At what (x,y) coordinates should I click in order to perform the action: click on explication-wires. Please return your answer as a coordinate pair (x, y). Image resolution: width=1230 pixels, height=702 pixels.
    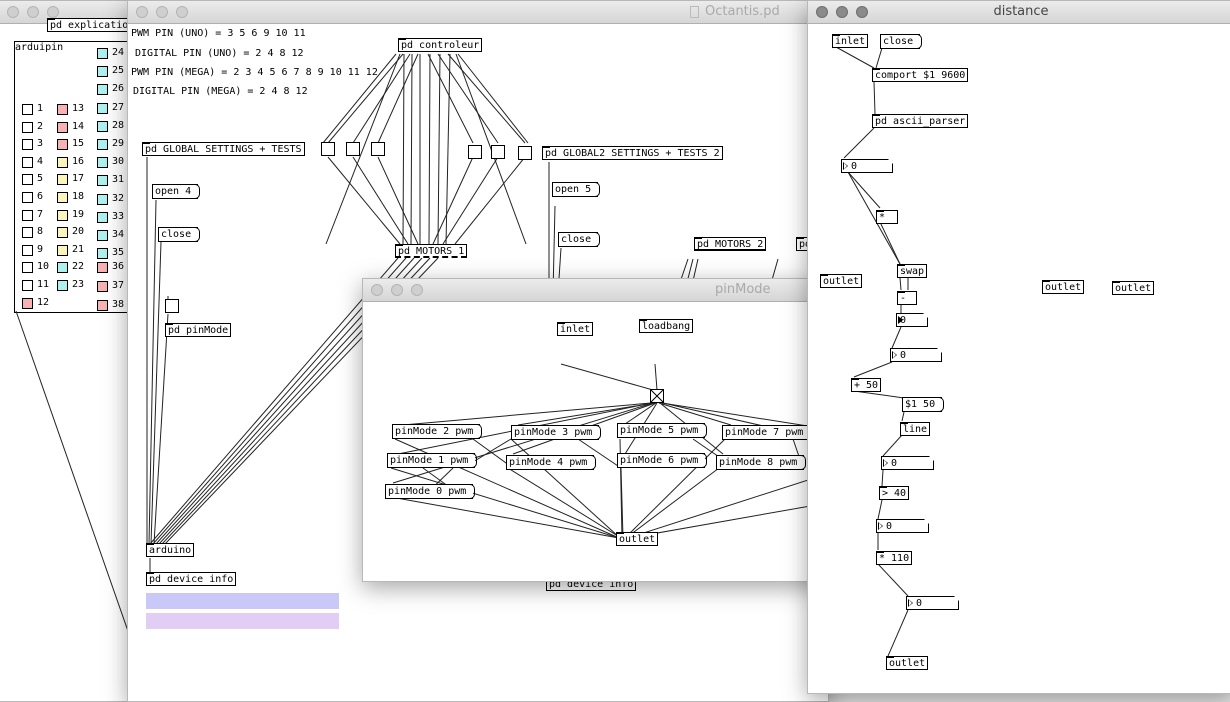
    Looking at the image, I should click on (72, 472).